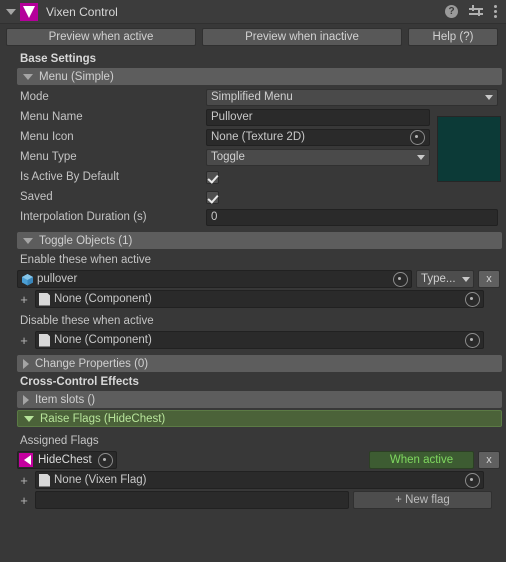 The width and height of the screenshot is (506, 562). I want to click on menu-icon-object-field: None (Texture 2D), so click(318, 137).